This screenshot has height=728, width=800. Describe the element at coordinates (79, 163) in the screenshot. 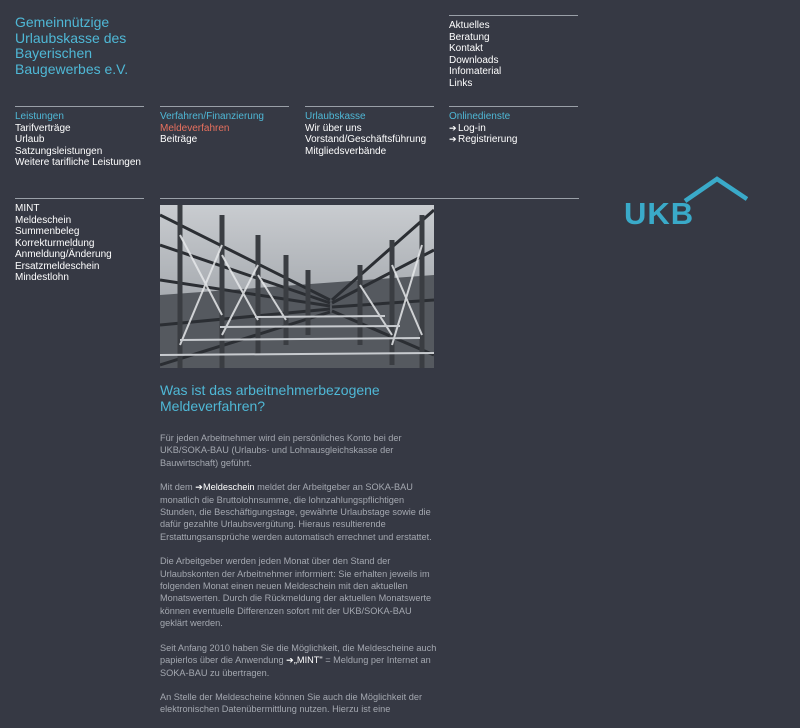

I see `nav-item-weitere-leistungen: Weitere tarifliche Leistungen` at that location.